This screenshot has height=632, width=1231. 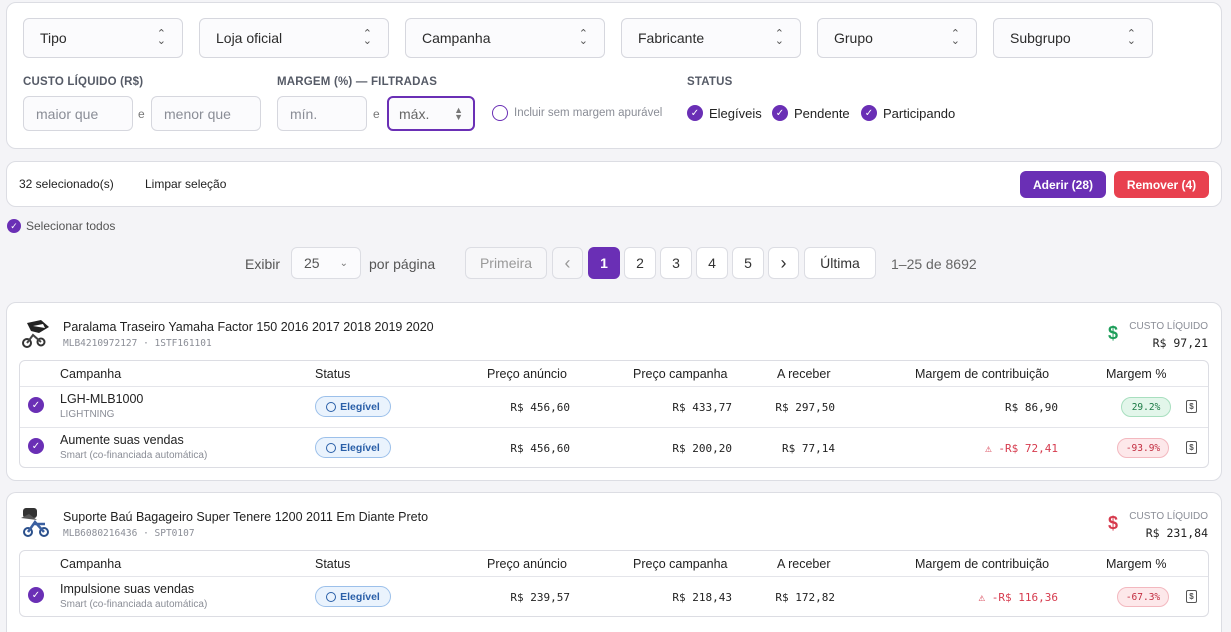 I want to click on next-page-button: ›, so click(x=783, y=263).